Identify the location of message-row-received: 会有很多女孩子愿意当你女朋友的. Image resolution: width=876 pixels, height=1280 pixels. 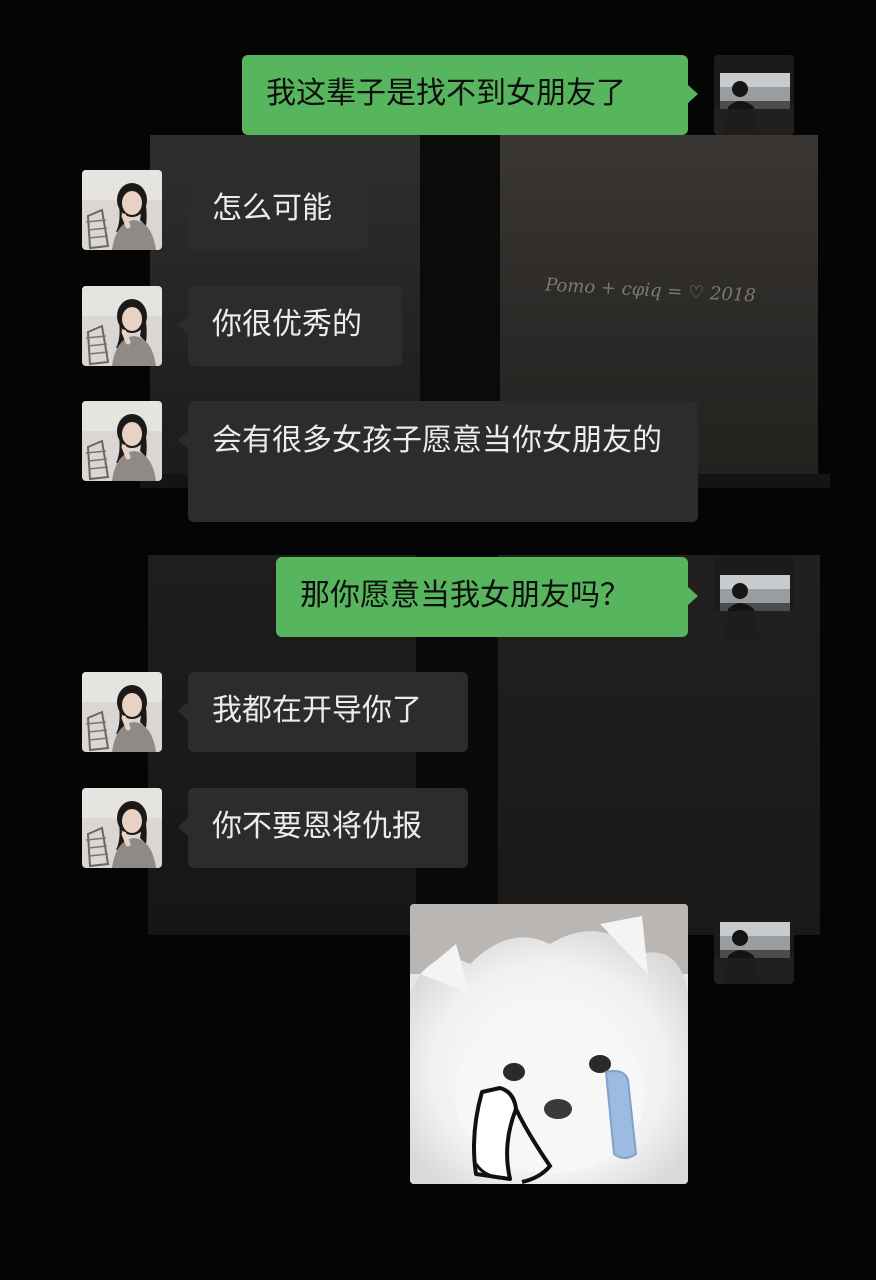
(390, 461).